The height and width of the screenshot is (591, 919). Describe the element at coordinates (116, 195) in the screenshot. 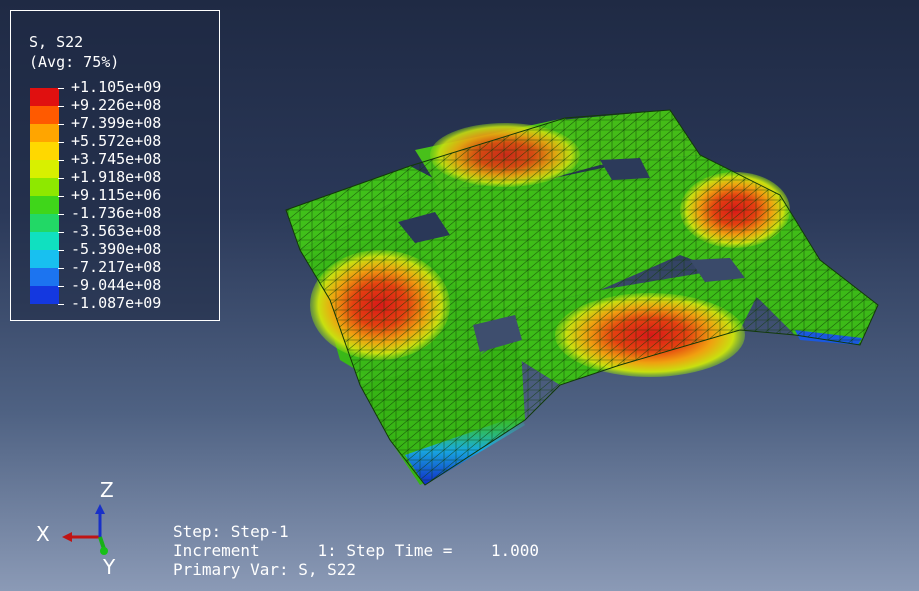

I see `legend-level-label: +9.115e+06` at that location.